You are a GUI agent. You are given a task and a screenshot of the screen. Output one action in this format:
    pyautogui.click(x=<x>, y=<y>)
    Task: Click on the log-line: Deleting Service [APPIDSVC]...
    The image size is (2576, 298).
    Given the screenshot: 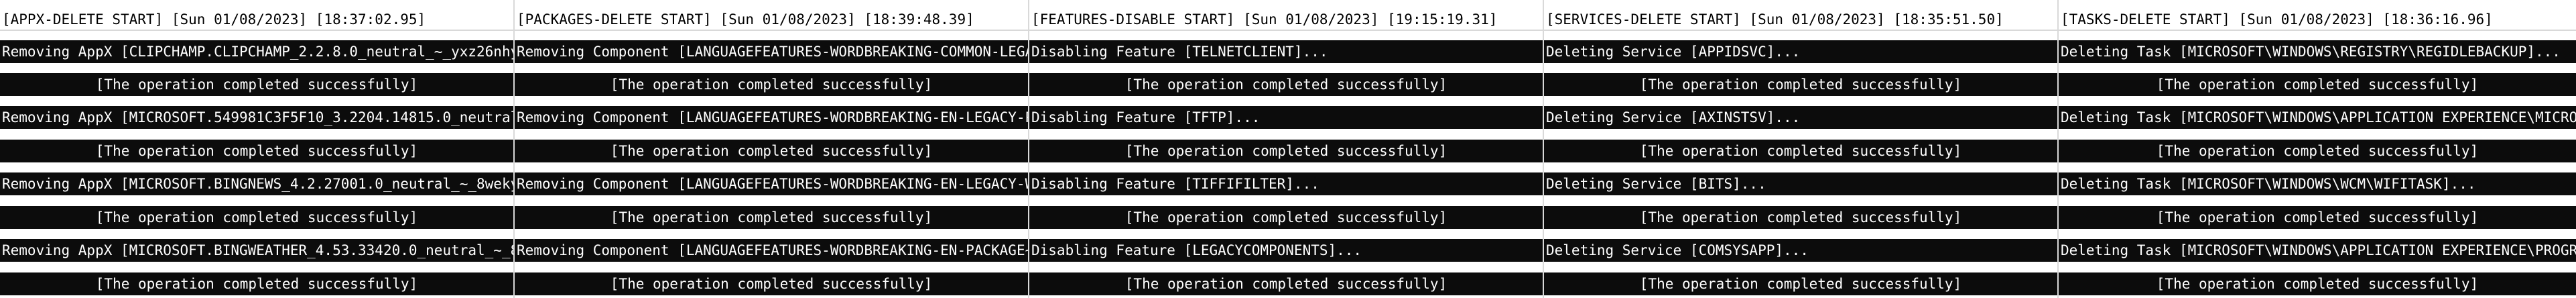 What is the action you would take?
    pyautogui.click(x=1800, y=52)
    